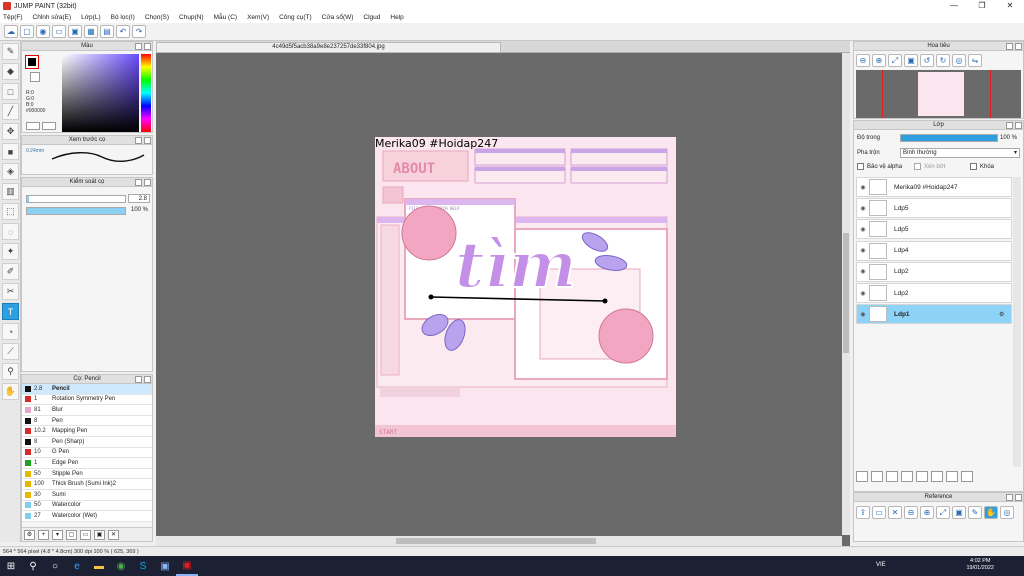 This screenshot has width=1024, height=576. What do you see at coordinates (76, 199) in the screenshot?
I see `brush-size-slider` at bounding box center [76, 199].